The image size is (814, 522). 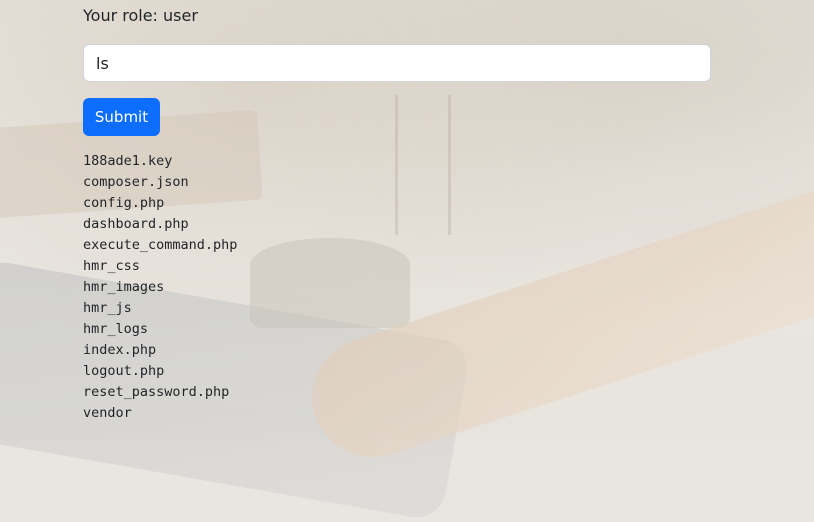 I want to click on output-line: hmr_logs, so click(x=116, y=329).